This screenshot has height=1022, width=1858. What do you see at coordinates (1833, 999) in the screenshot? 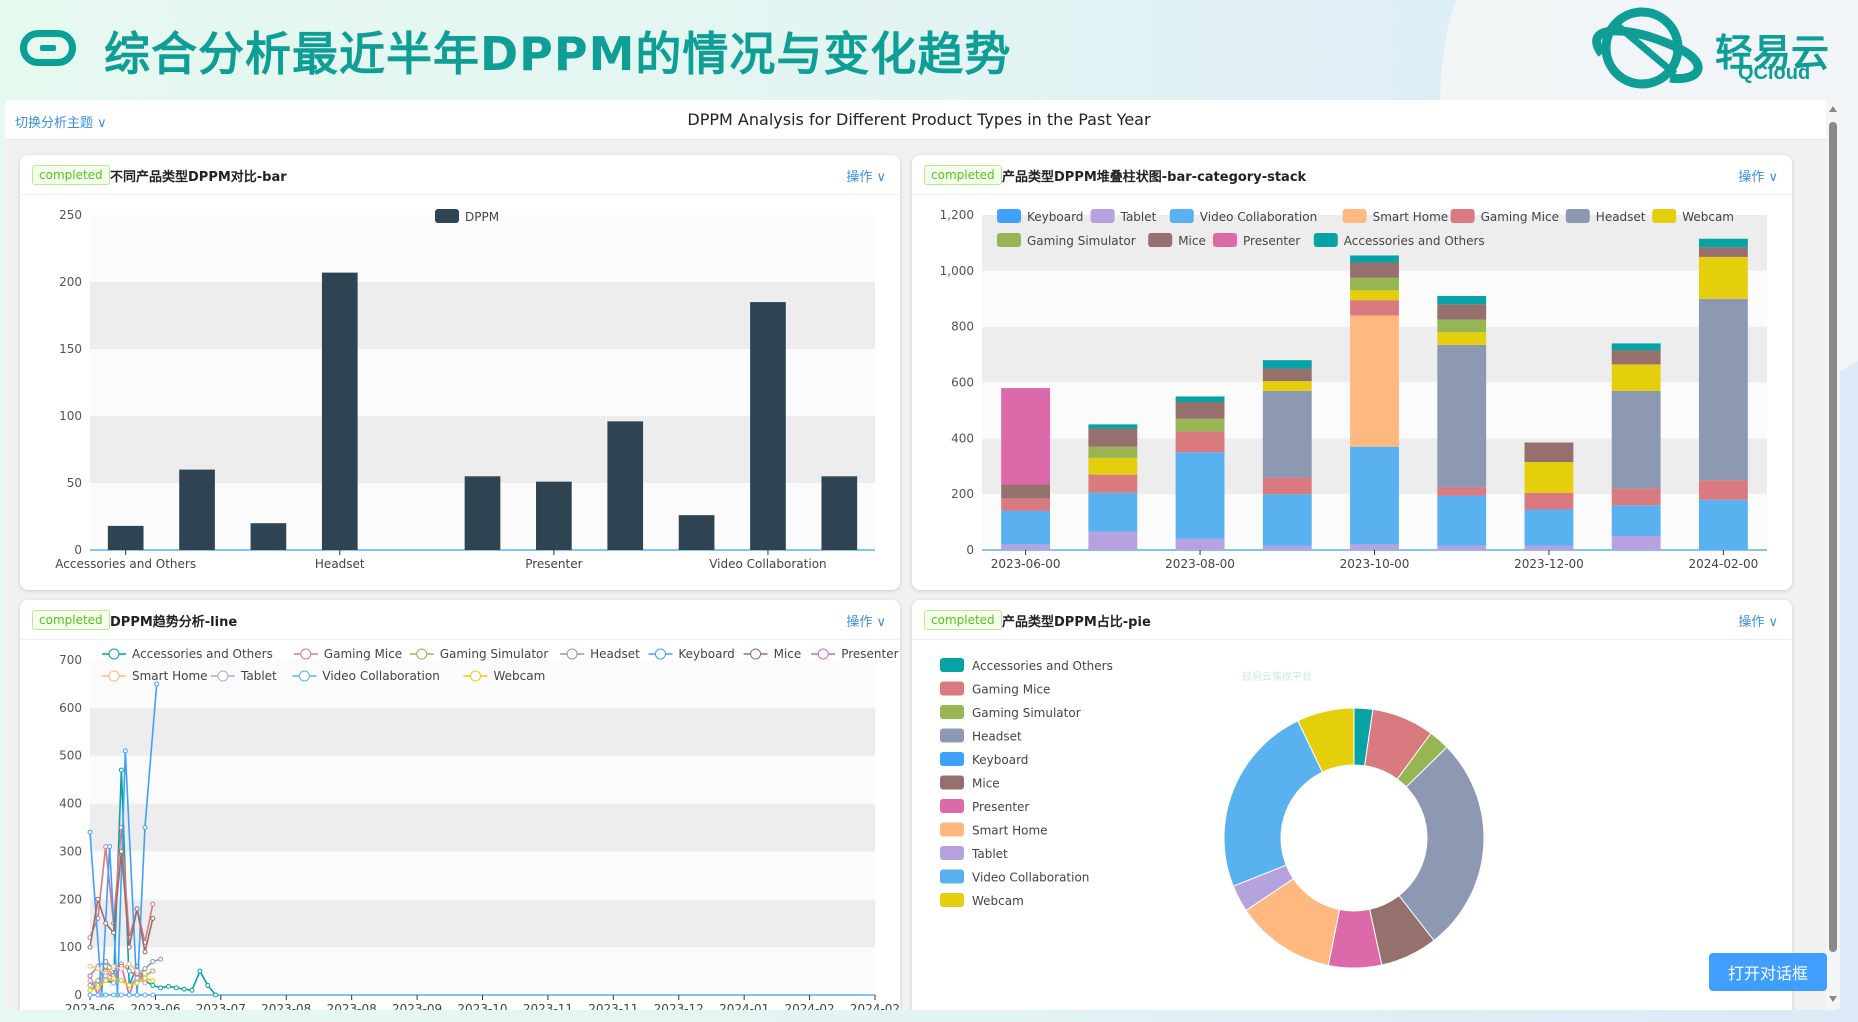
I see `scroll-down-icon` at bounding box center [1833, 999].